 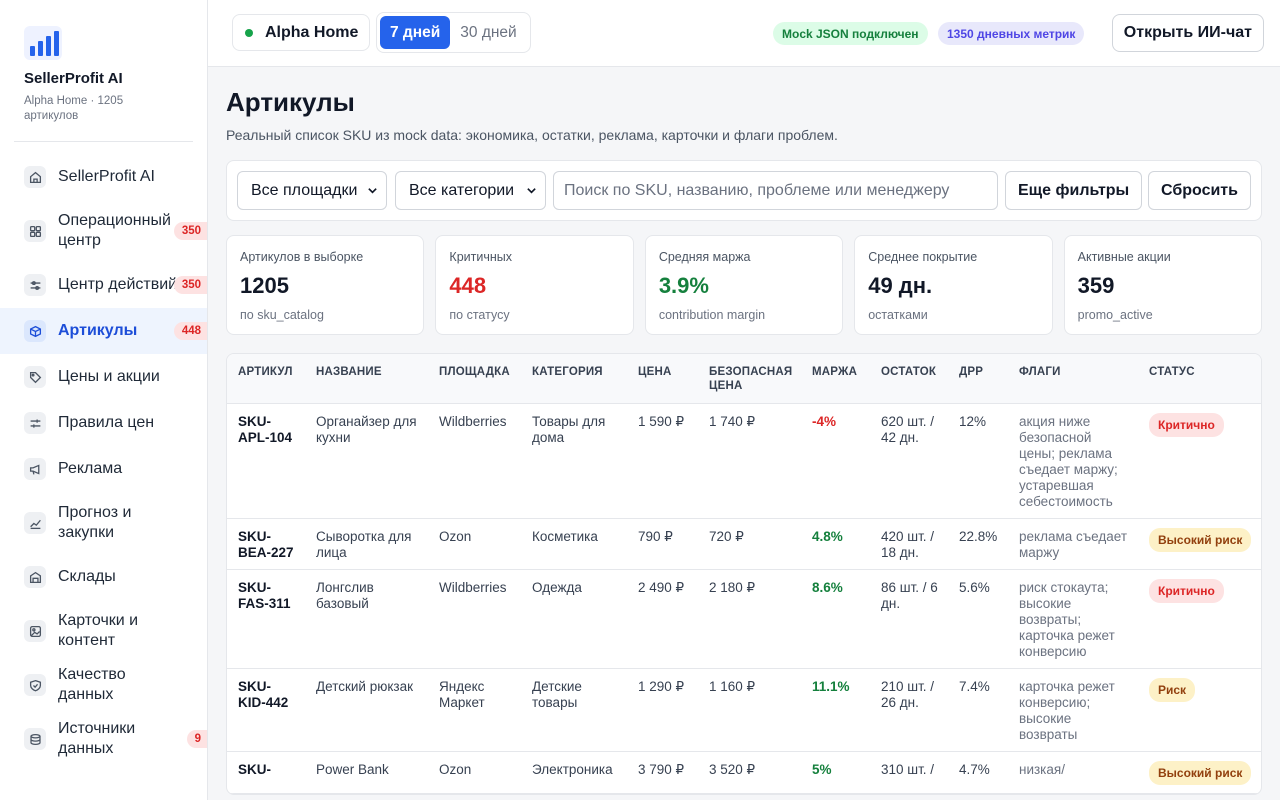 I want to click on cell-stock: 86 шт. / 6 дн., so click(x=909, y=619).